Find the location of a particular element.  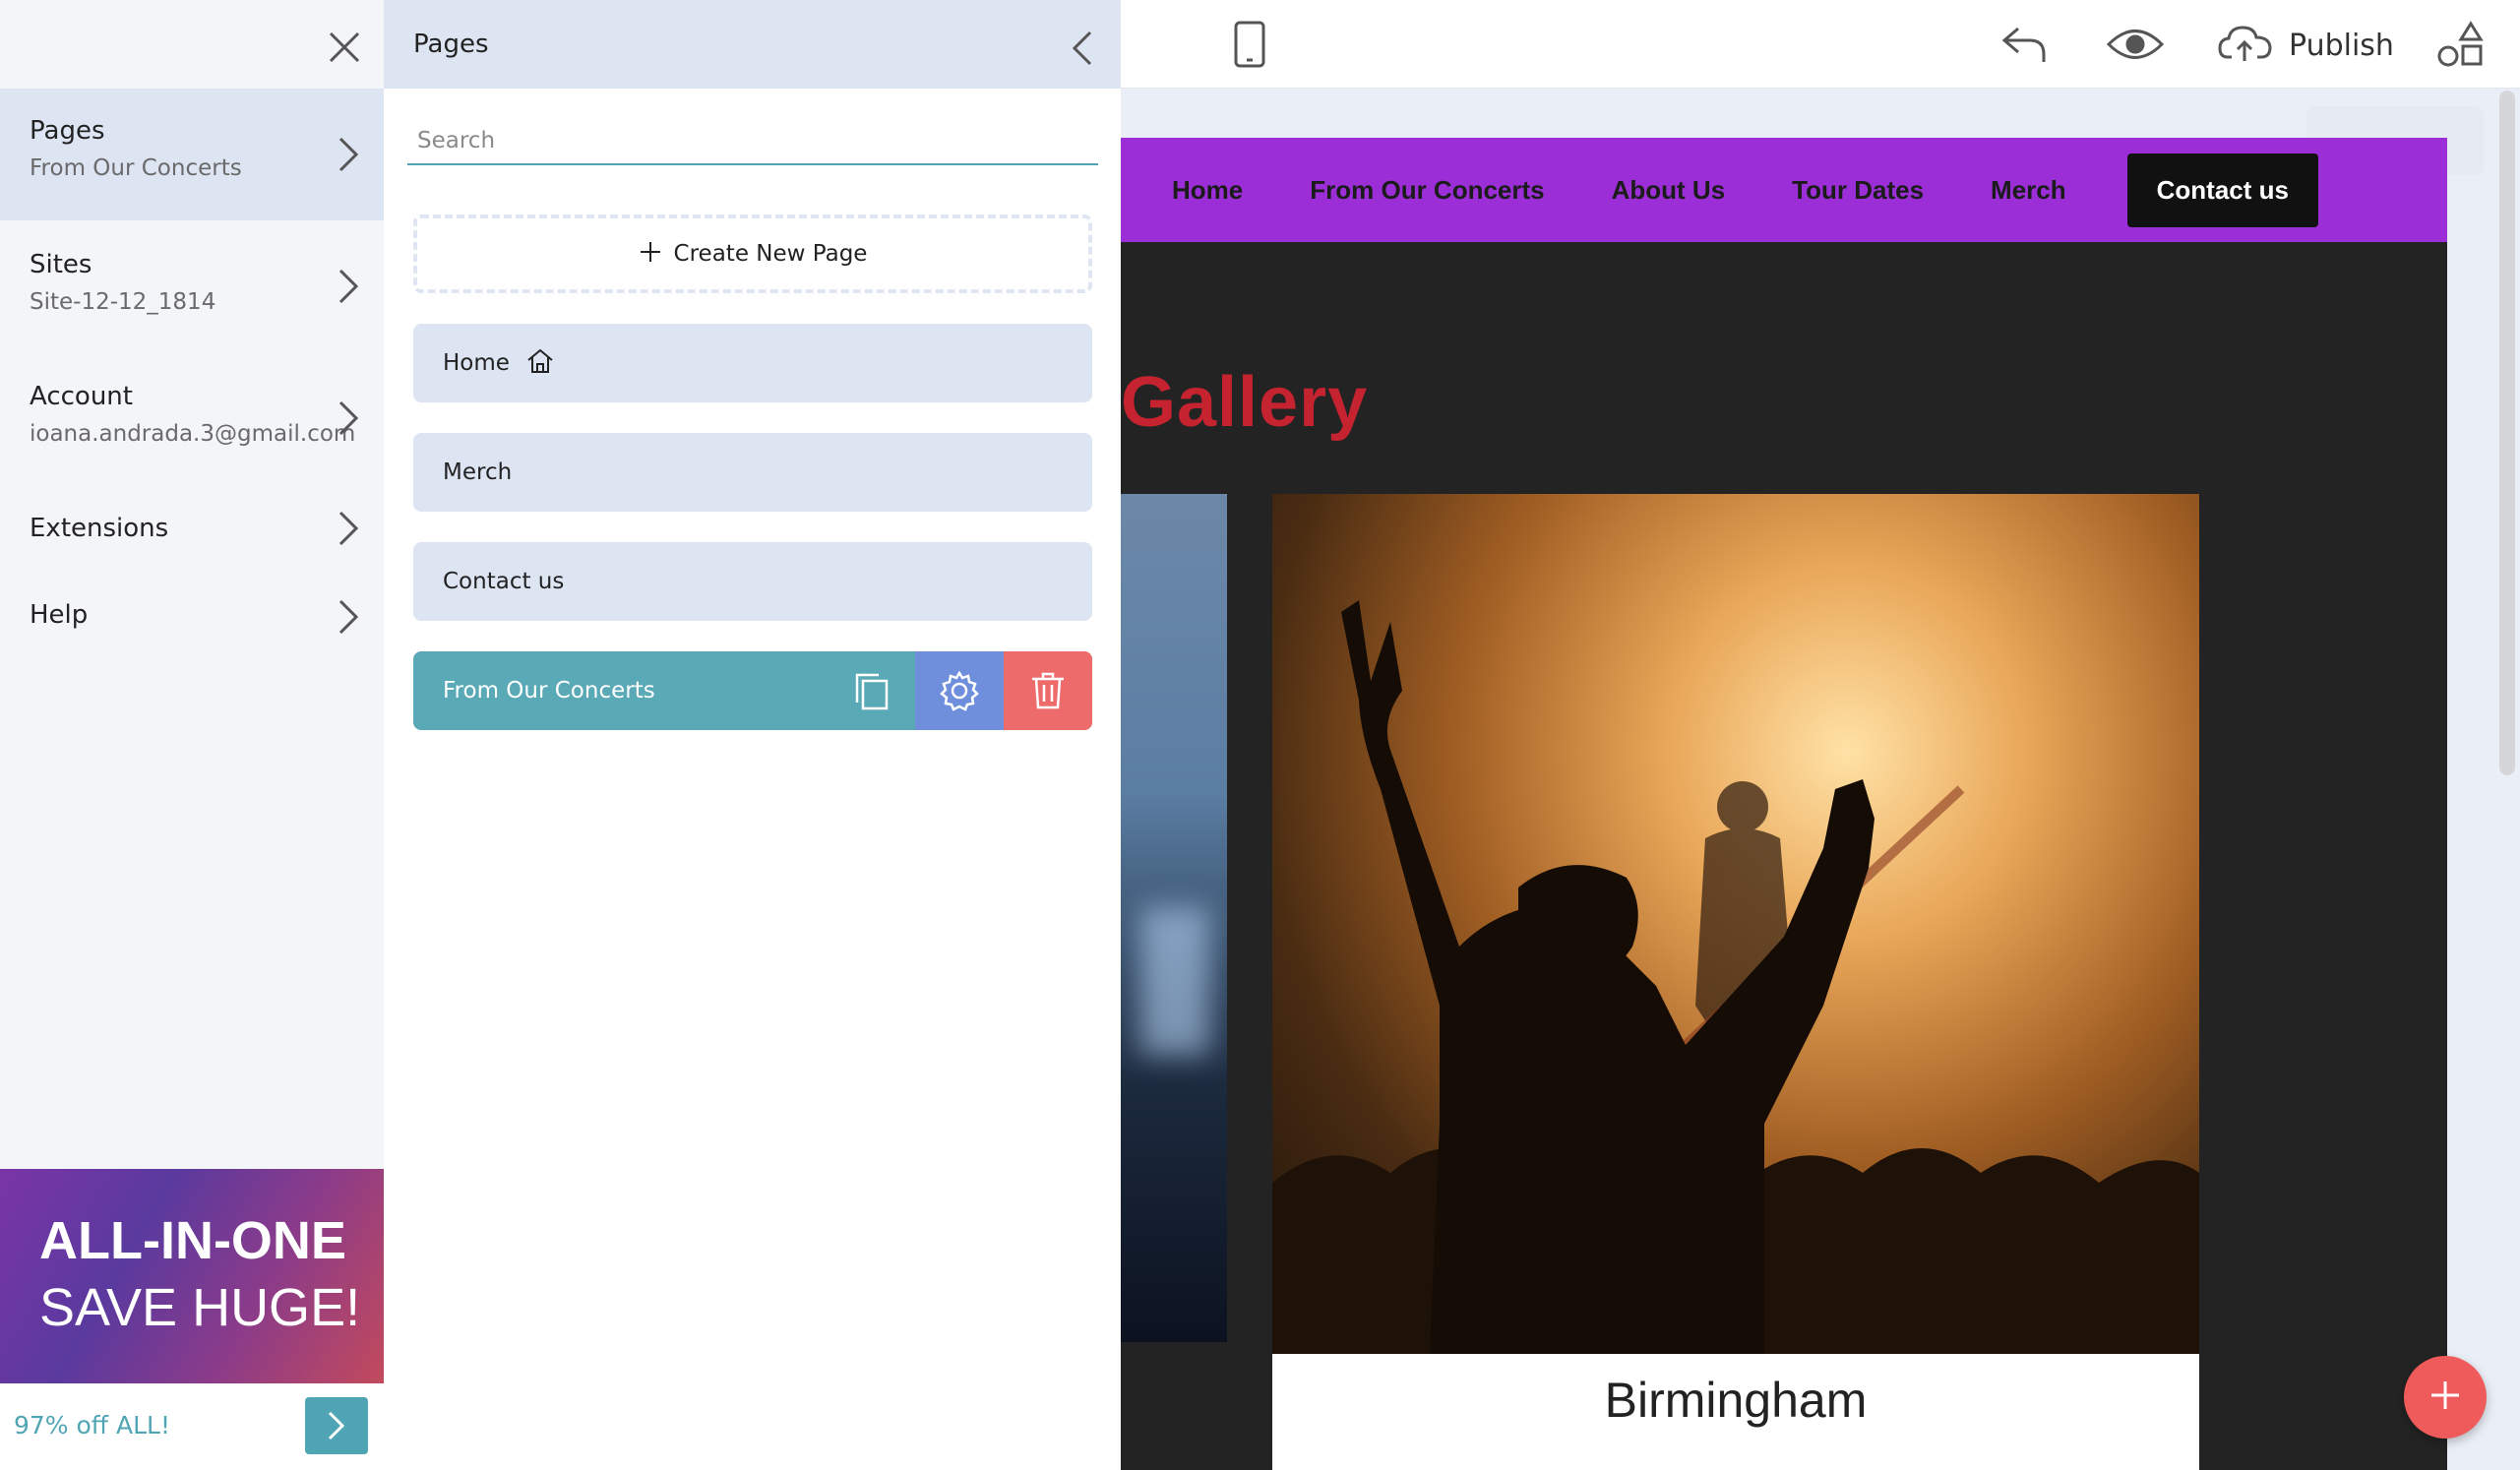

page-item-from-our-concerts: From Our Concerts is located at coordinates (752, 690).